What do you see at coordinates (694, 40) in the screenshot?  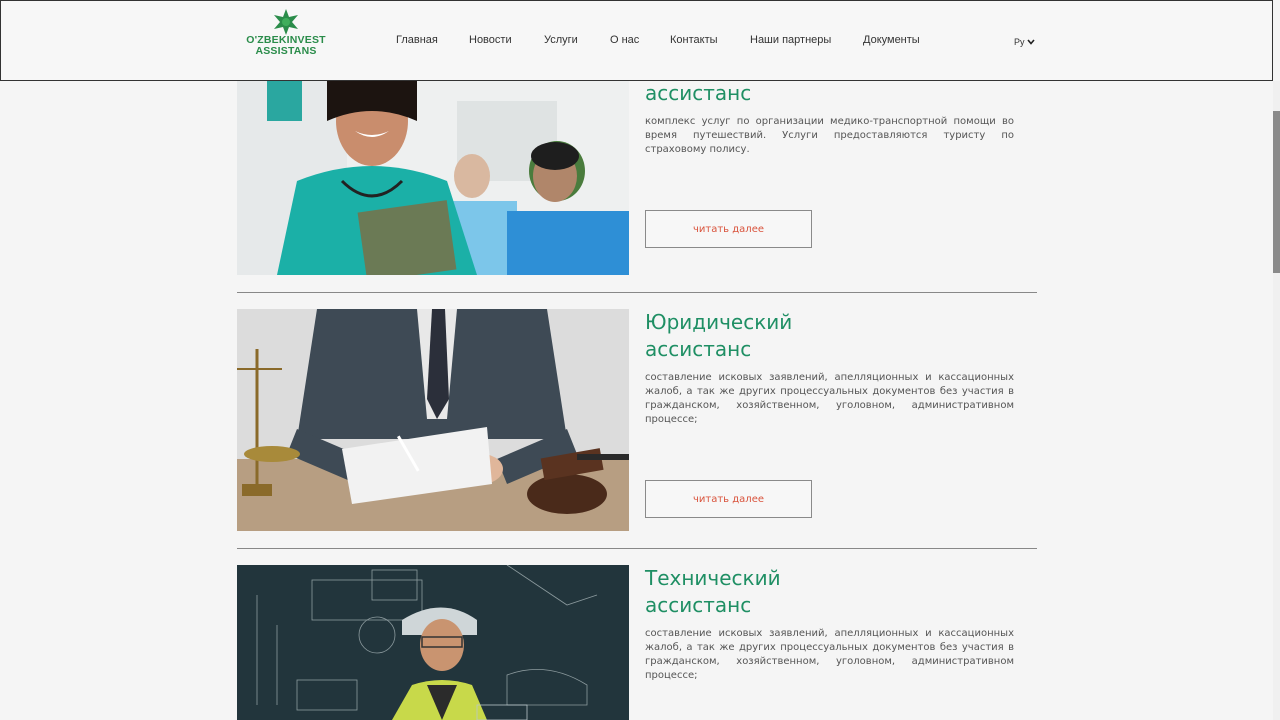 I see `nav-contacts: Контакты` at bounding box center [694, 40].